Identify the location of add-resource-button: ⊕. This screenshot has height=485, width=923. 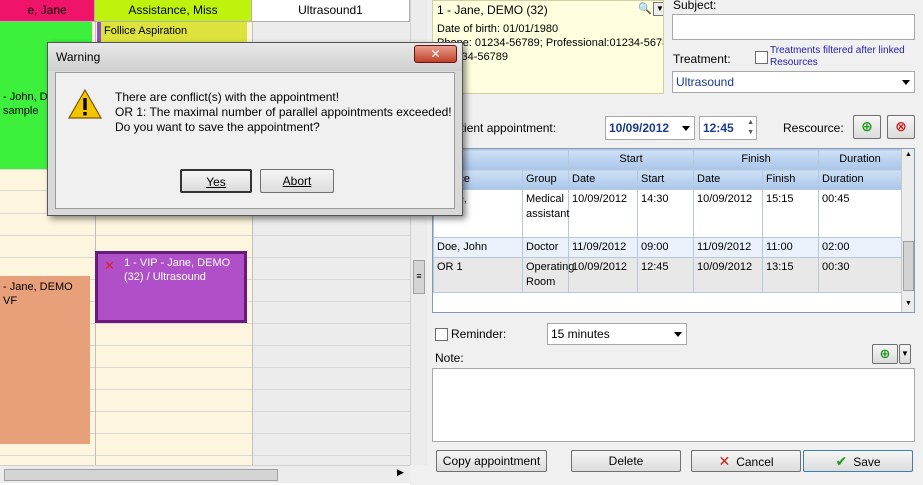
(867, 127).